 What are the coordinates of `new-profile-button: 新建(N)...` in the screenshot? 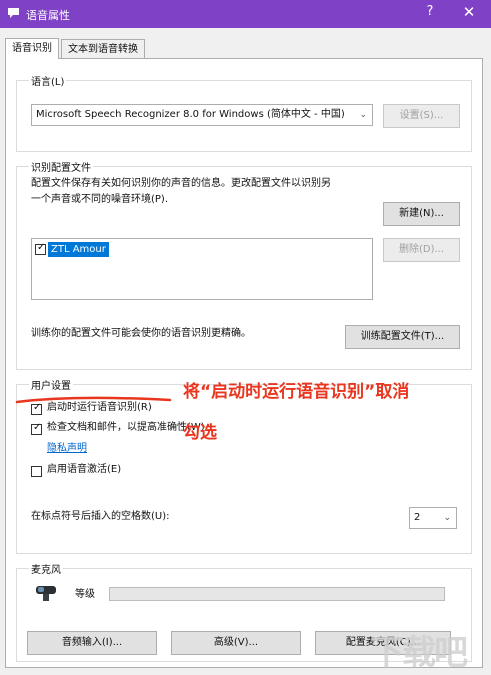 It's located at (421, 214).